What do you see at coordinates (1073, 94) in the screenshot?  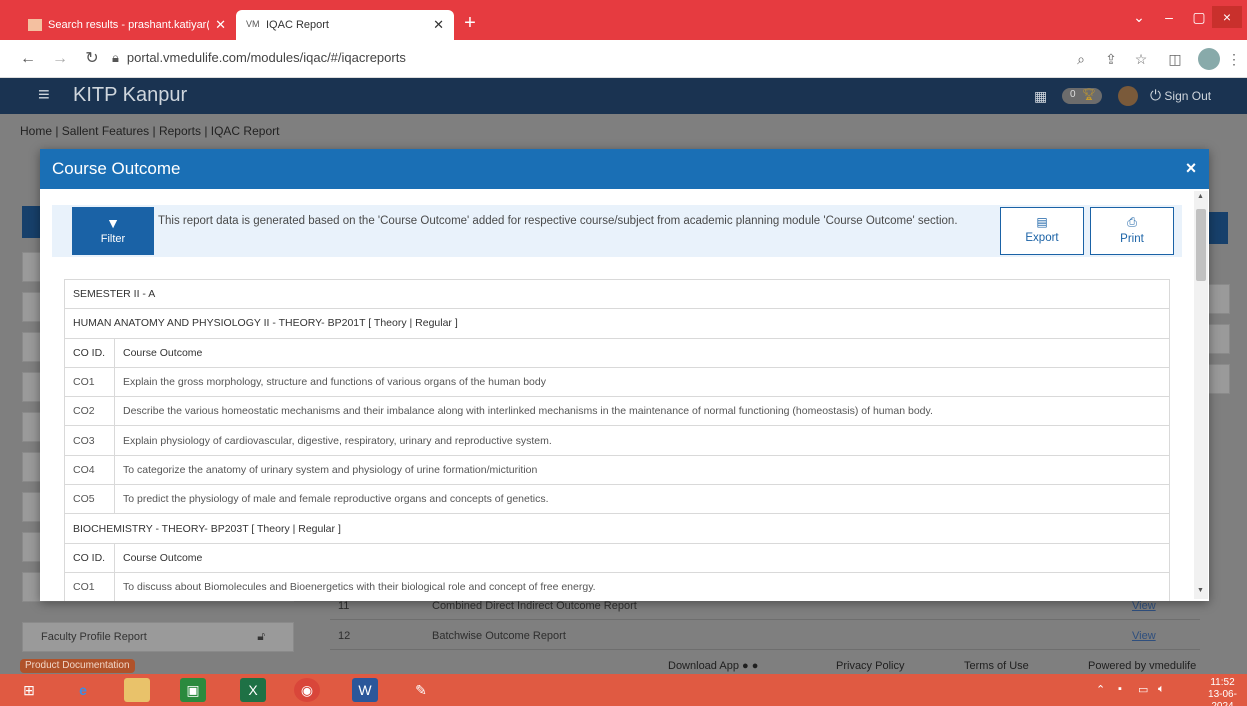 I see `trophy-count: 0` at bounding box center [1073, 94].